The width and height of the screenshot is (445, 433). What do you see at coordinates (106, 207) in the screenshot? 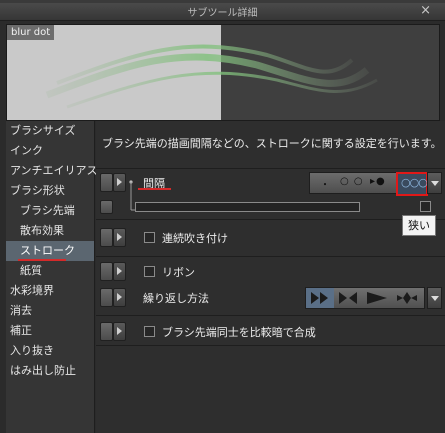
I see `slider-lock-button` at bounding box center [106, 207].